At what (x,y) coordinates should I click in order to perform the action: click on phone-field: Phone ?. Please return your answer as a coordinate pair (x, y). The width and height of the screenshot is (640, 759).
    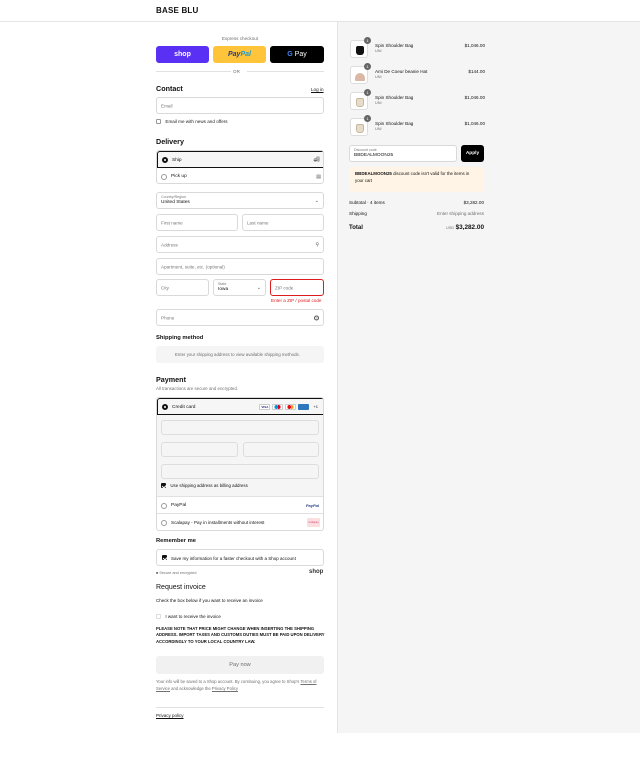
    Looking at the image, I should click on (240, 317).